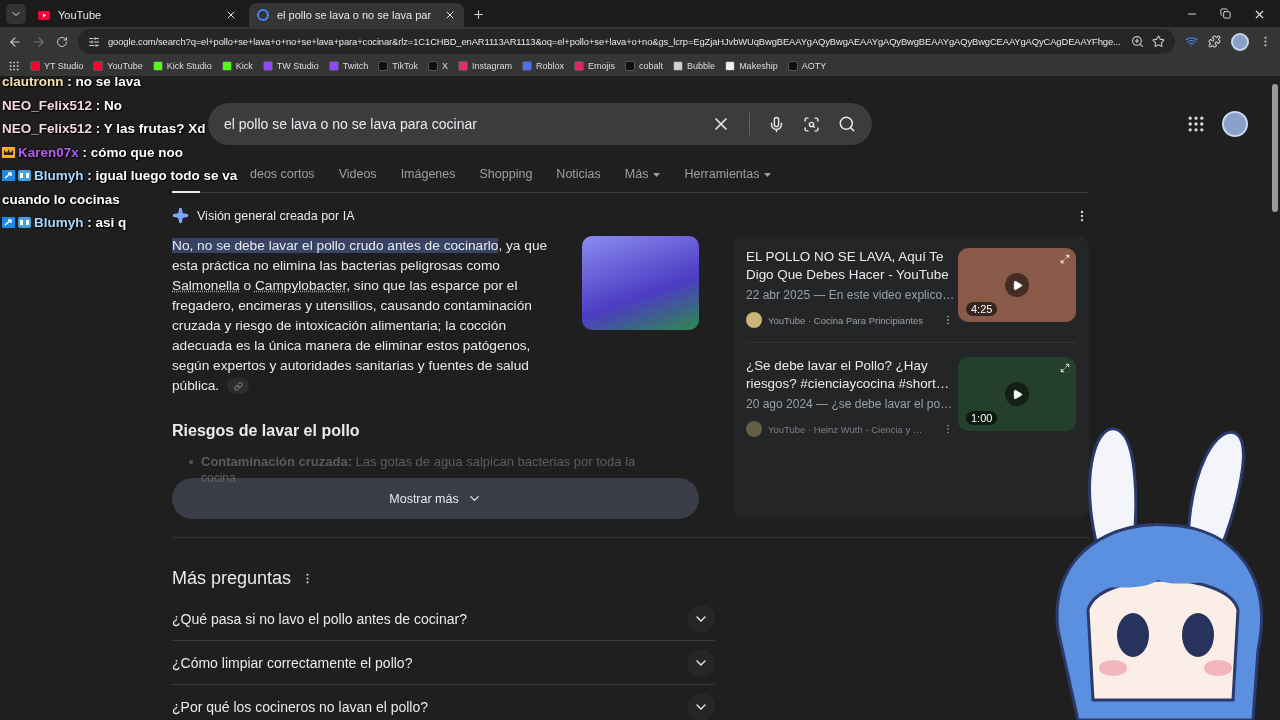 This screenshot has height=720, width=1280. I want to click on sparkle-icon, so click(180, 215).